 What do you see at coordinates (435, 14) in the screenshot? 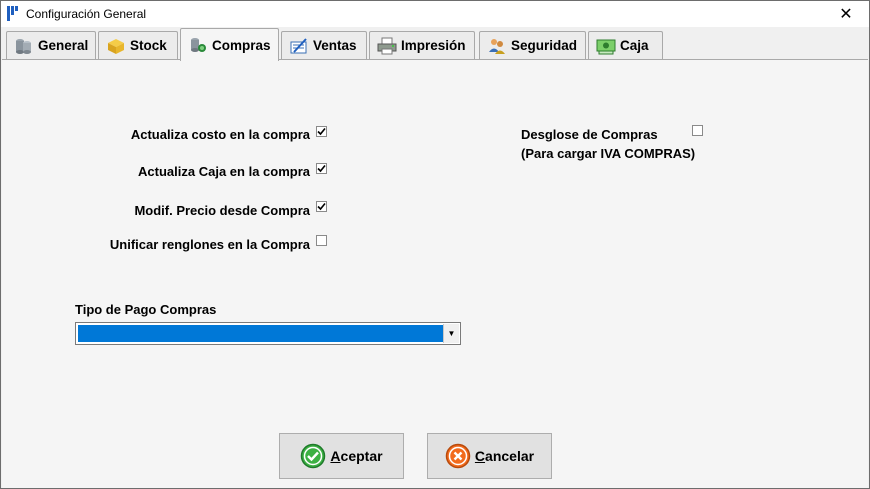
I see `title-bar: Configuración General ✕` at bounding box center [435, 14].